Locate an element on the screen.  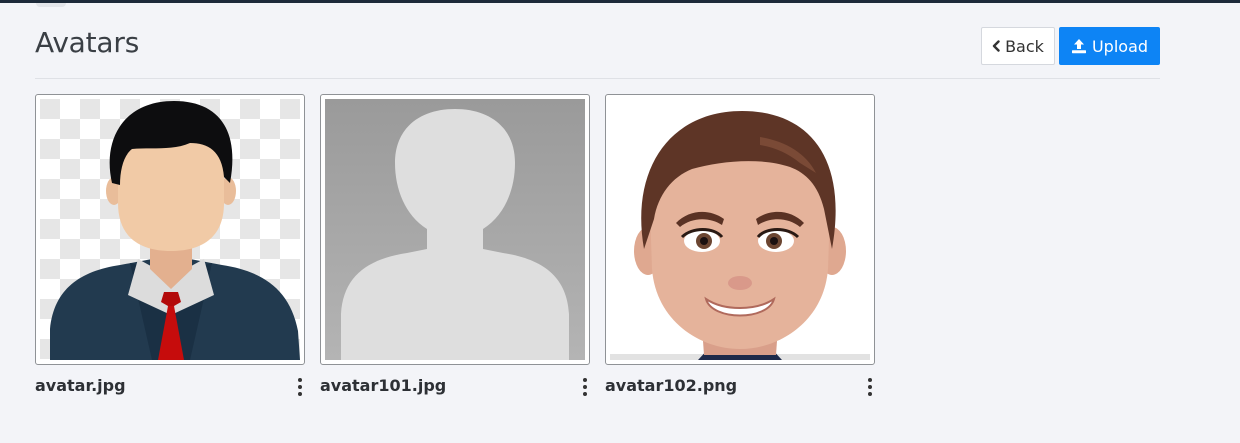
cartoon-man-avatar-image is located at coordinates (740, 229).